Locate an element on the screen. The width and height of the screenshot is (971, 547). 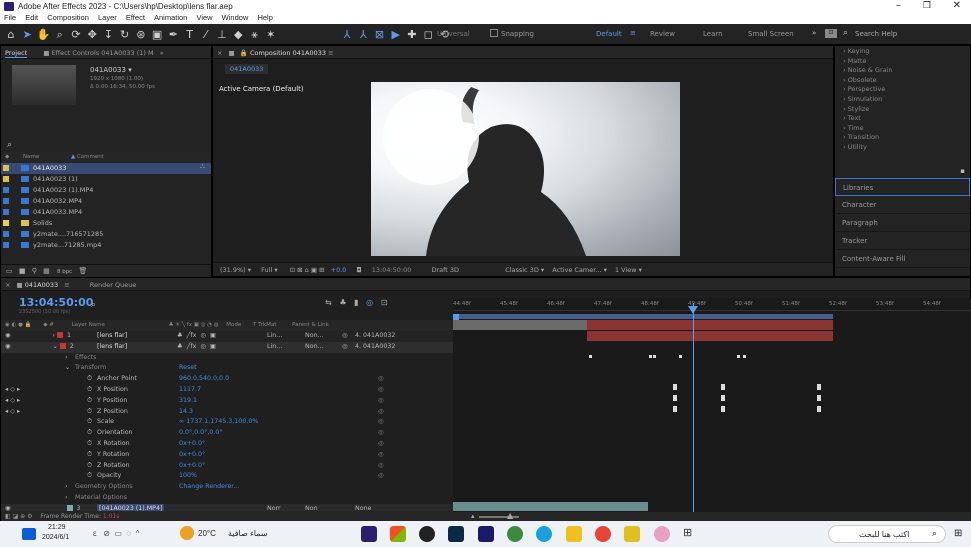
windows-app-icon is located at coordinates (398, 534).